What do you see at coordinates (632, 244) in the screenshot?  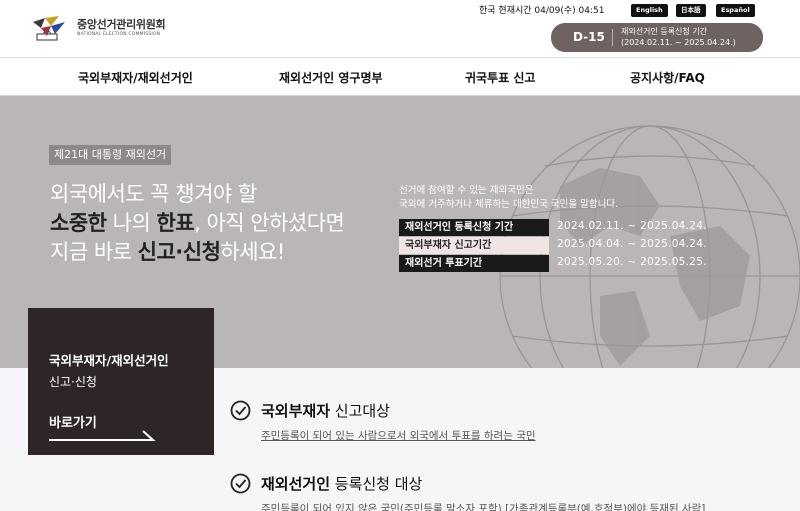 I see `period-date-report: 2025.04.04. ~ 2025.04.24.` at bounding box center [632, 244].